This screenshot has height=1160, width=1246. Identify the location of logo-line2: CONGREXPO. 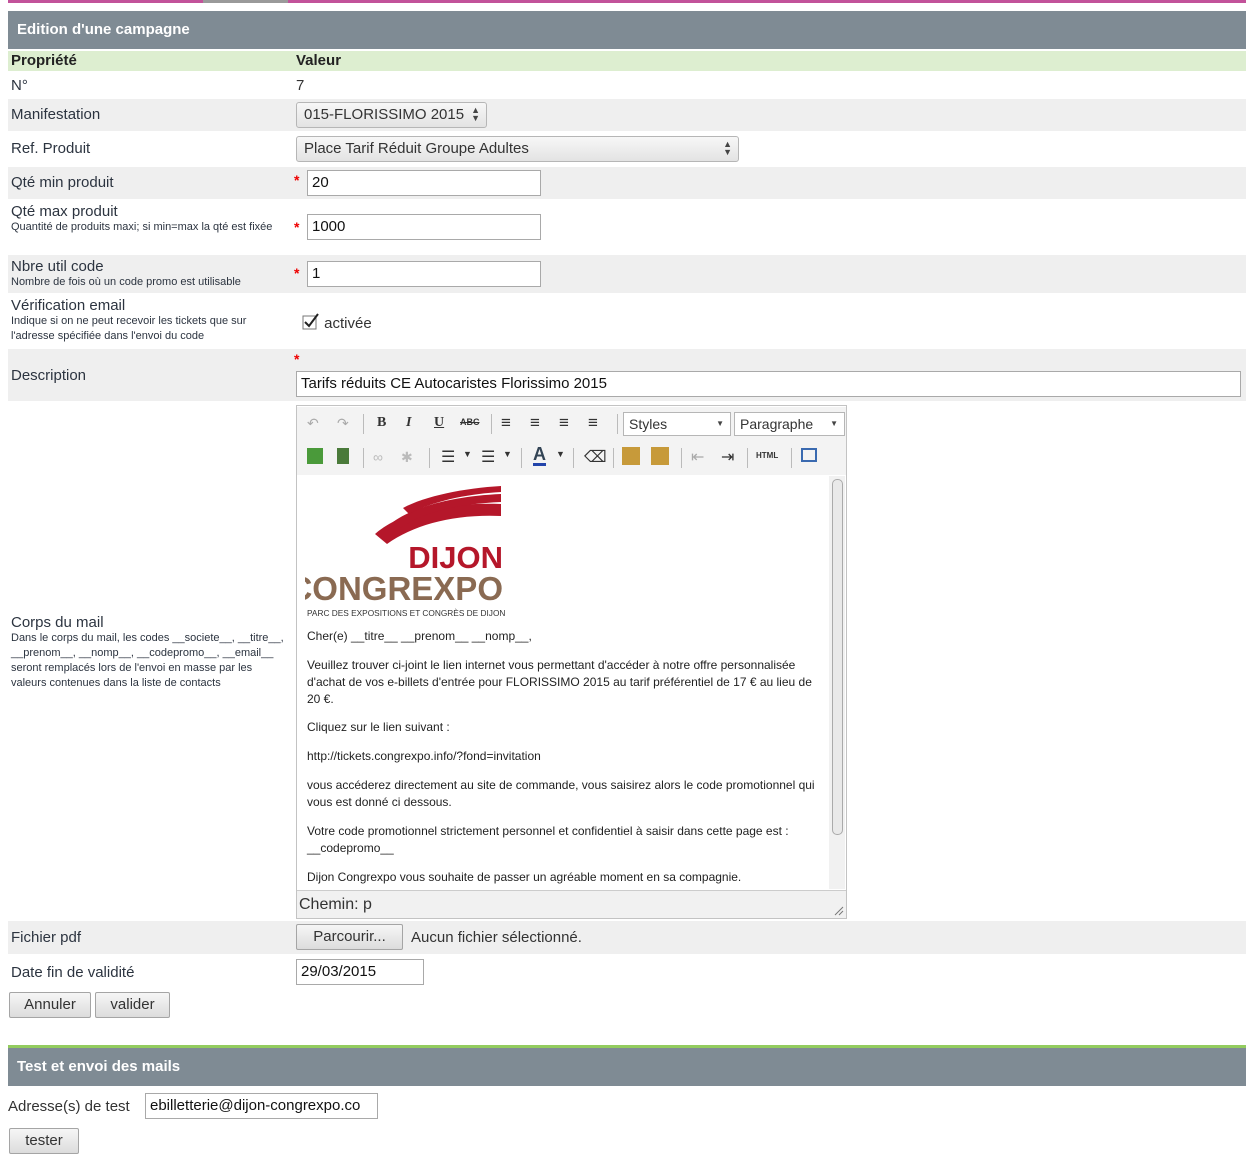
(404, 588).